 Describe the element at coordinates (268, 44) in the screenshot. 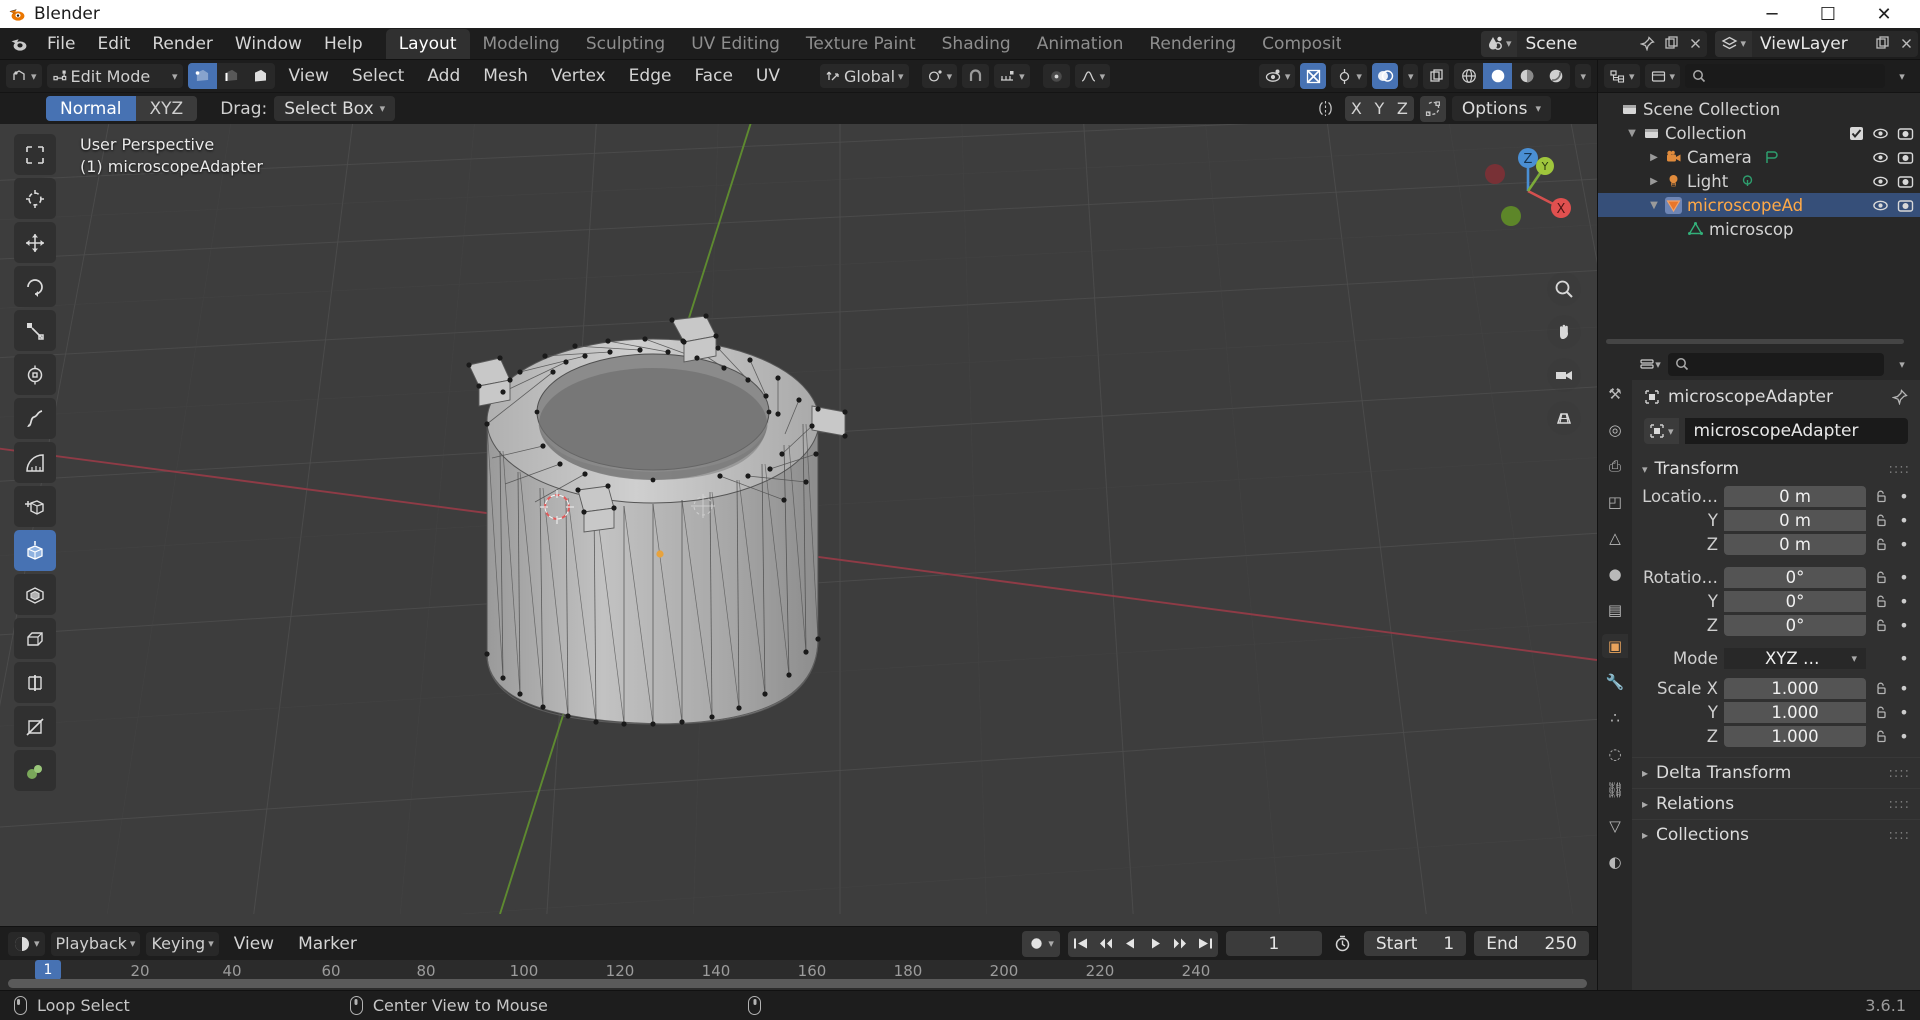

I see `menu-window: Window` at that location.